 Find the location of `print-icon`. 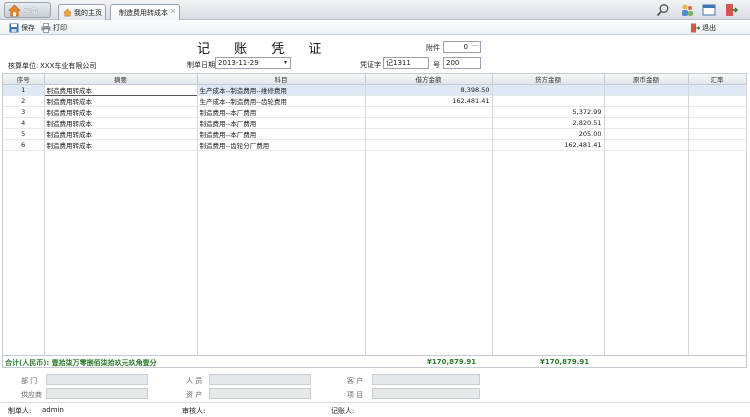

print-icon is located at coordinates (46, 27).